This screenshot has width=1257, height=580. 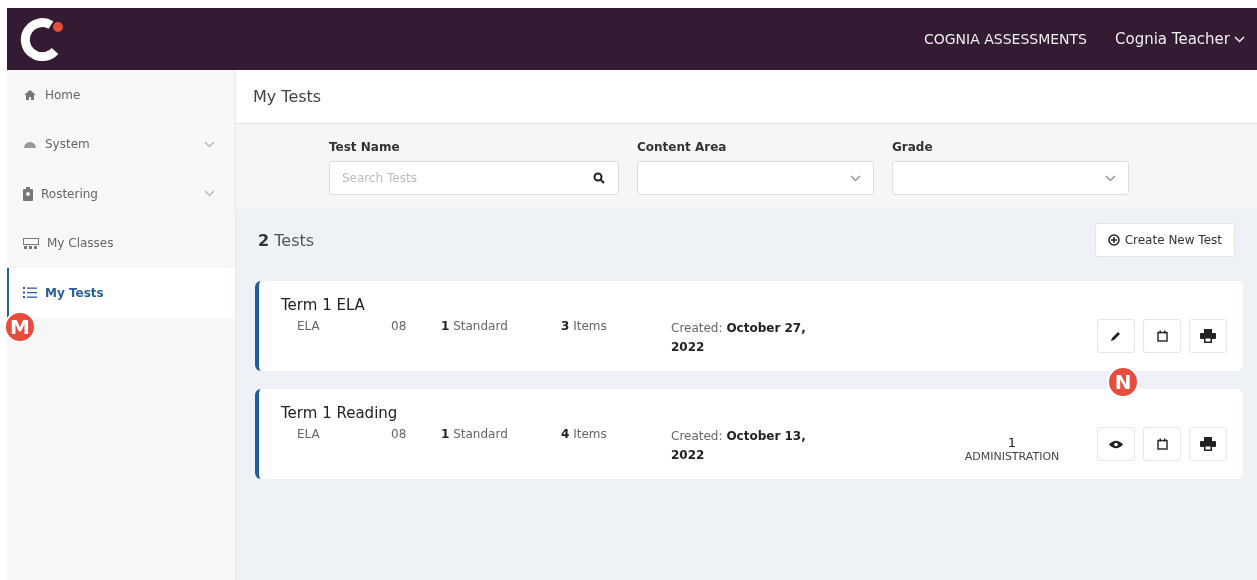 What do you see at coordinates (121, 144) in the screenshot?
I see `sidebar-item: System` at bounding box center [121, 144].